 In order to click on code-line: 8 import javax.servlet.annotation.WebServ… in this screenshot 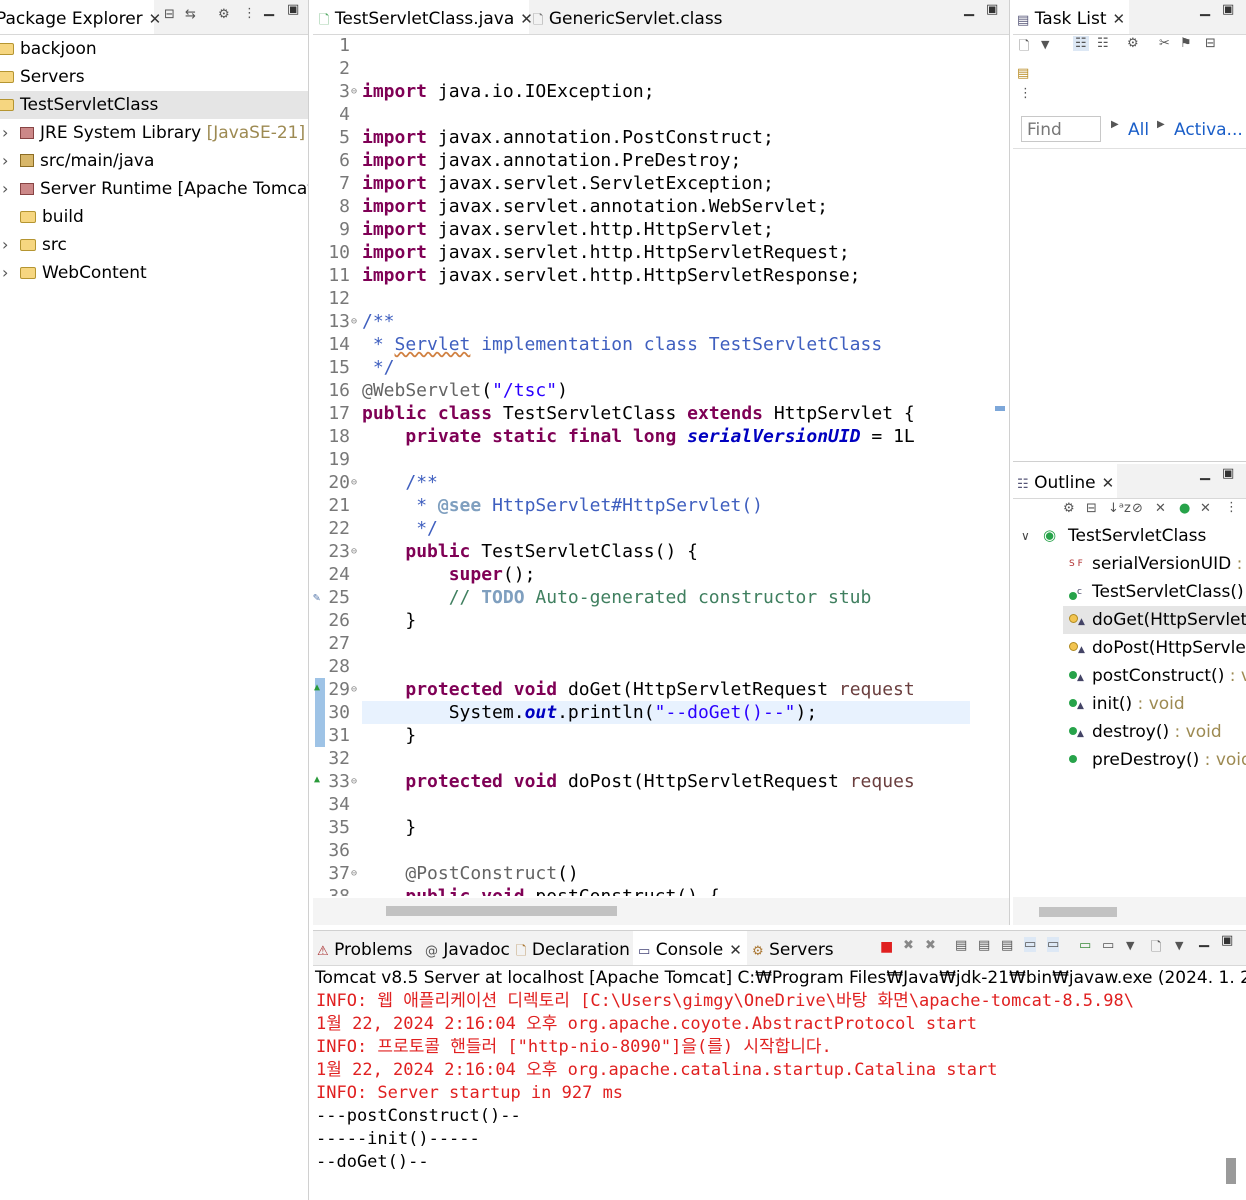, I will do `click(641, 206)`.